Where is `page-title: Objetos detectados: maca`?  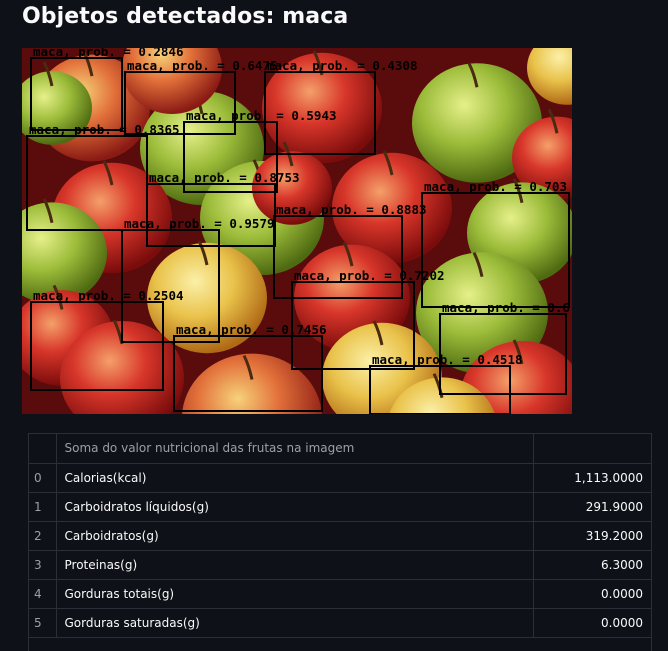 page-title: Objetos detectados: maca is located at coordinates (185, 16).